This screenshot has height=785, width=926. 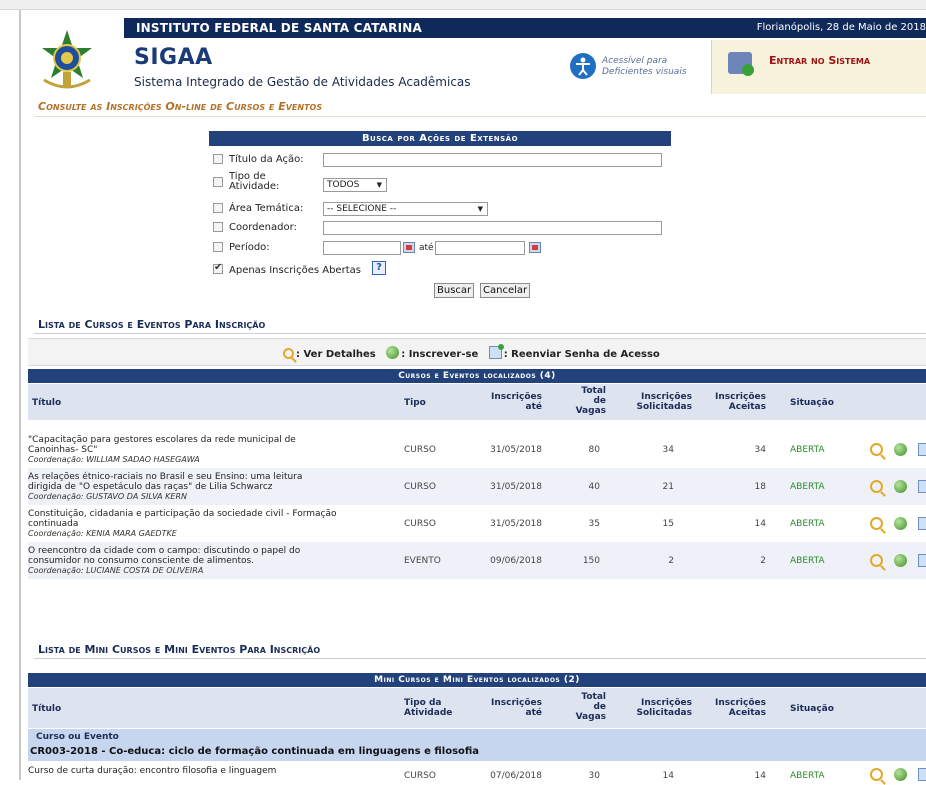 What do you see at coordinates (218, 247) in the screenshot?
I see `periodo-checkbox` at bounding box center [218, 247].